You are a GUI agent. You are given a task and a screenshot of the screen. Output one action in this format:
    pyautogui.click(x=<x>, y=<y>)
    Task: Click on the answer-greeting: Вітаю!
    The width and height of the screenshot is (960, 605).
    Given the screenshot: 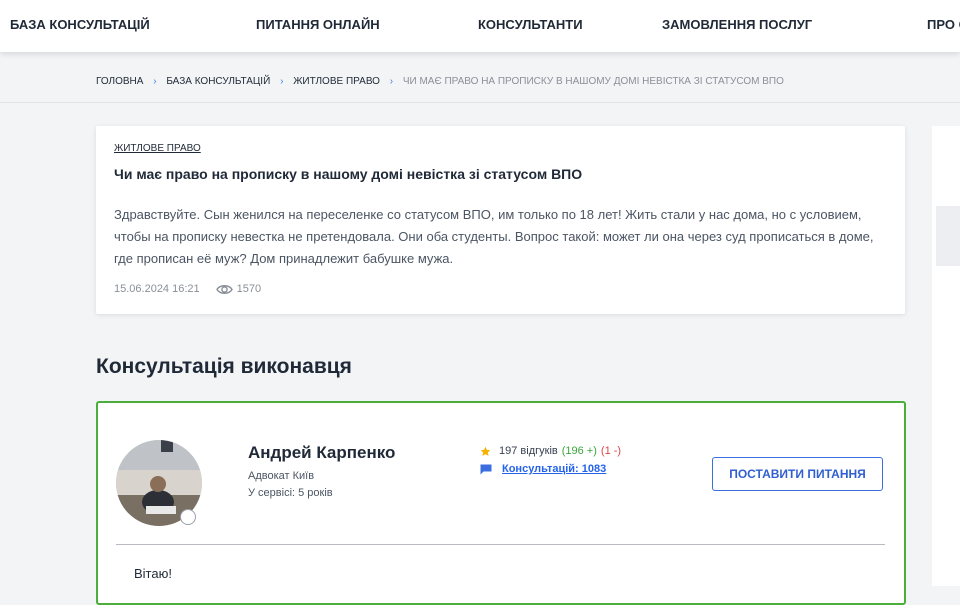 What is the action you would take?
    pyautogui.click(x=153, y=573)
    